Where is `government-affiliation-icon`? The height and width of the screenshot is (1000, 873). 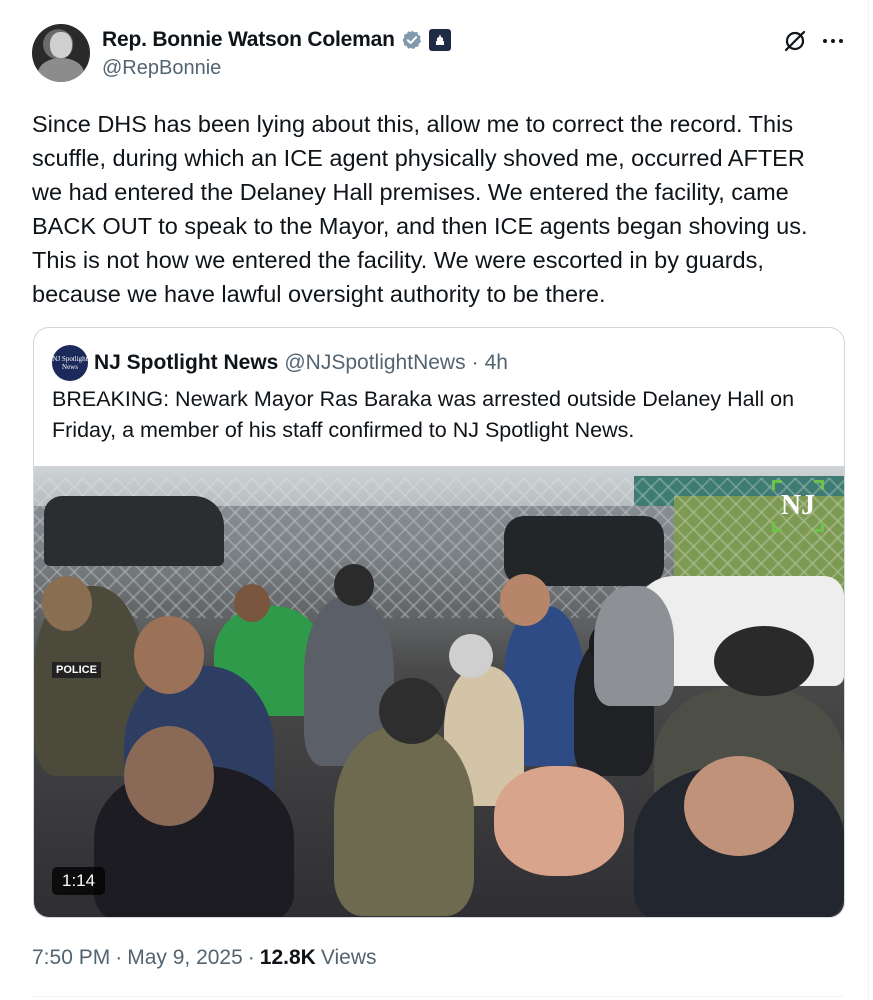
government-affiliation-icon is located at coordinates (439, 40).